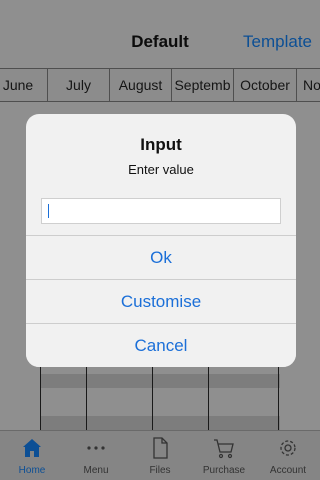 This screenshot has width=320, height=480. I want to click on cancel-button: Cancel, so click(161, 345).